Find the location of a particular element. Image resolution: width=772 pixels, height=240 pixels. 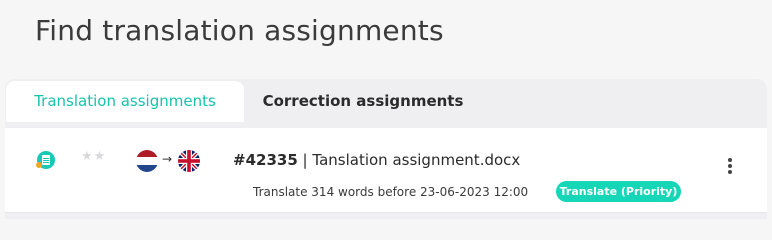

priority-badge: Translate (Priority) is located at coordinates (618, 191).